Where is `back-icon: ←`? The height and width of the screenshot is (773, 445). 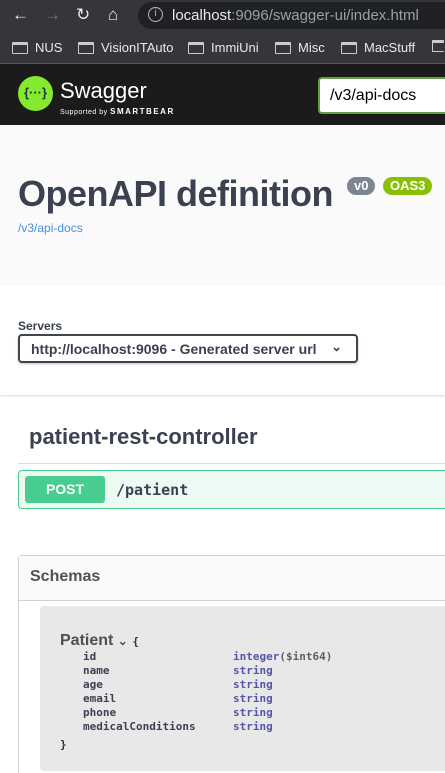 back-icon: ← is located at coordinates (20, 15).